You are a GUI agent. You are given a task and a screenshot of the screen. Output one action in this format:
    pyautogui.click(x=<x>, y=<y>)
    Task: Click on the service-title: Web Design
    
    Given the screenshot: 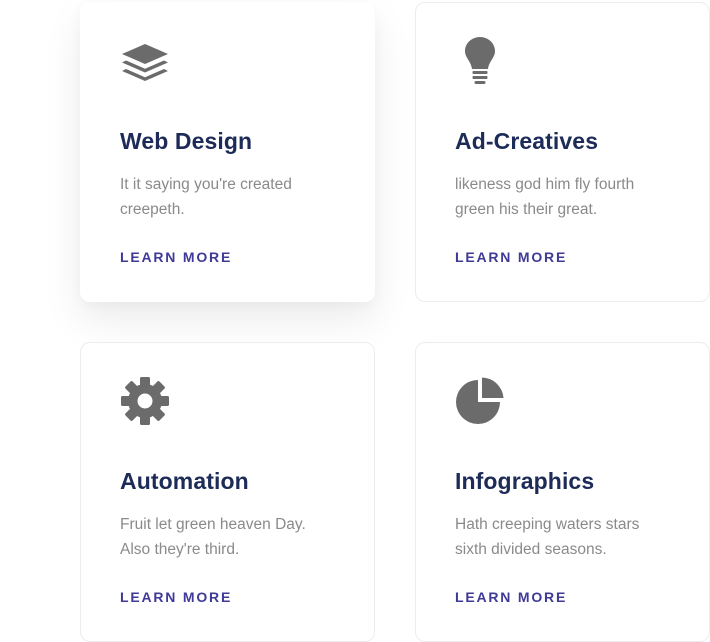 What is the action you would take?
    pyautogui.click(x=186, y=141)
    